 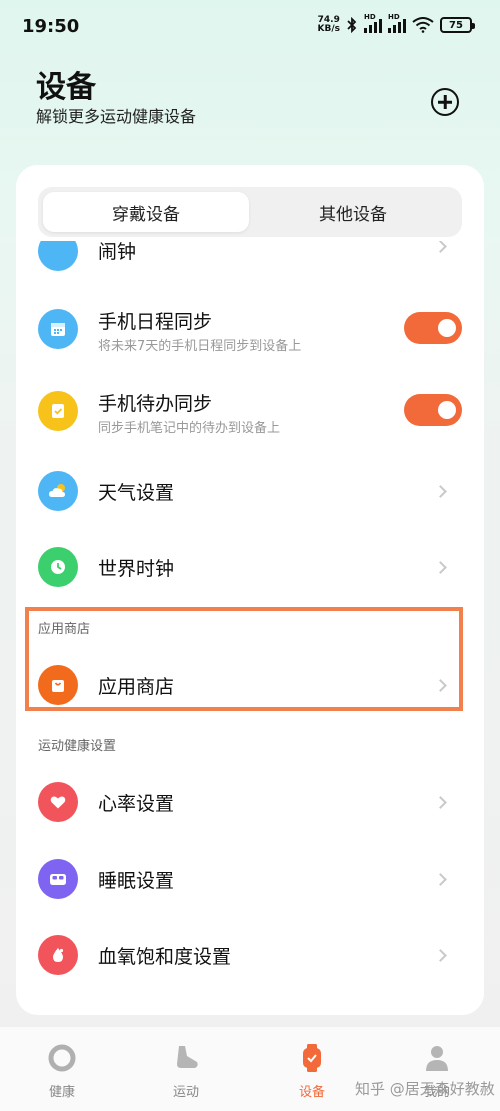 I want to click on item-label: 血氧饱和度设置, so click(x=165, y=957).